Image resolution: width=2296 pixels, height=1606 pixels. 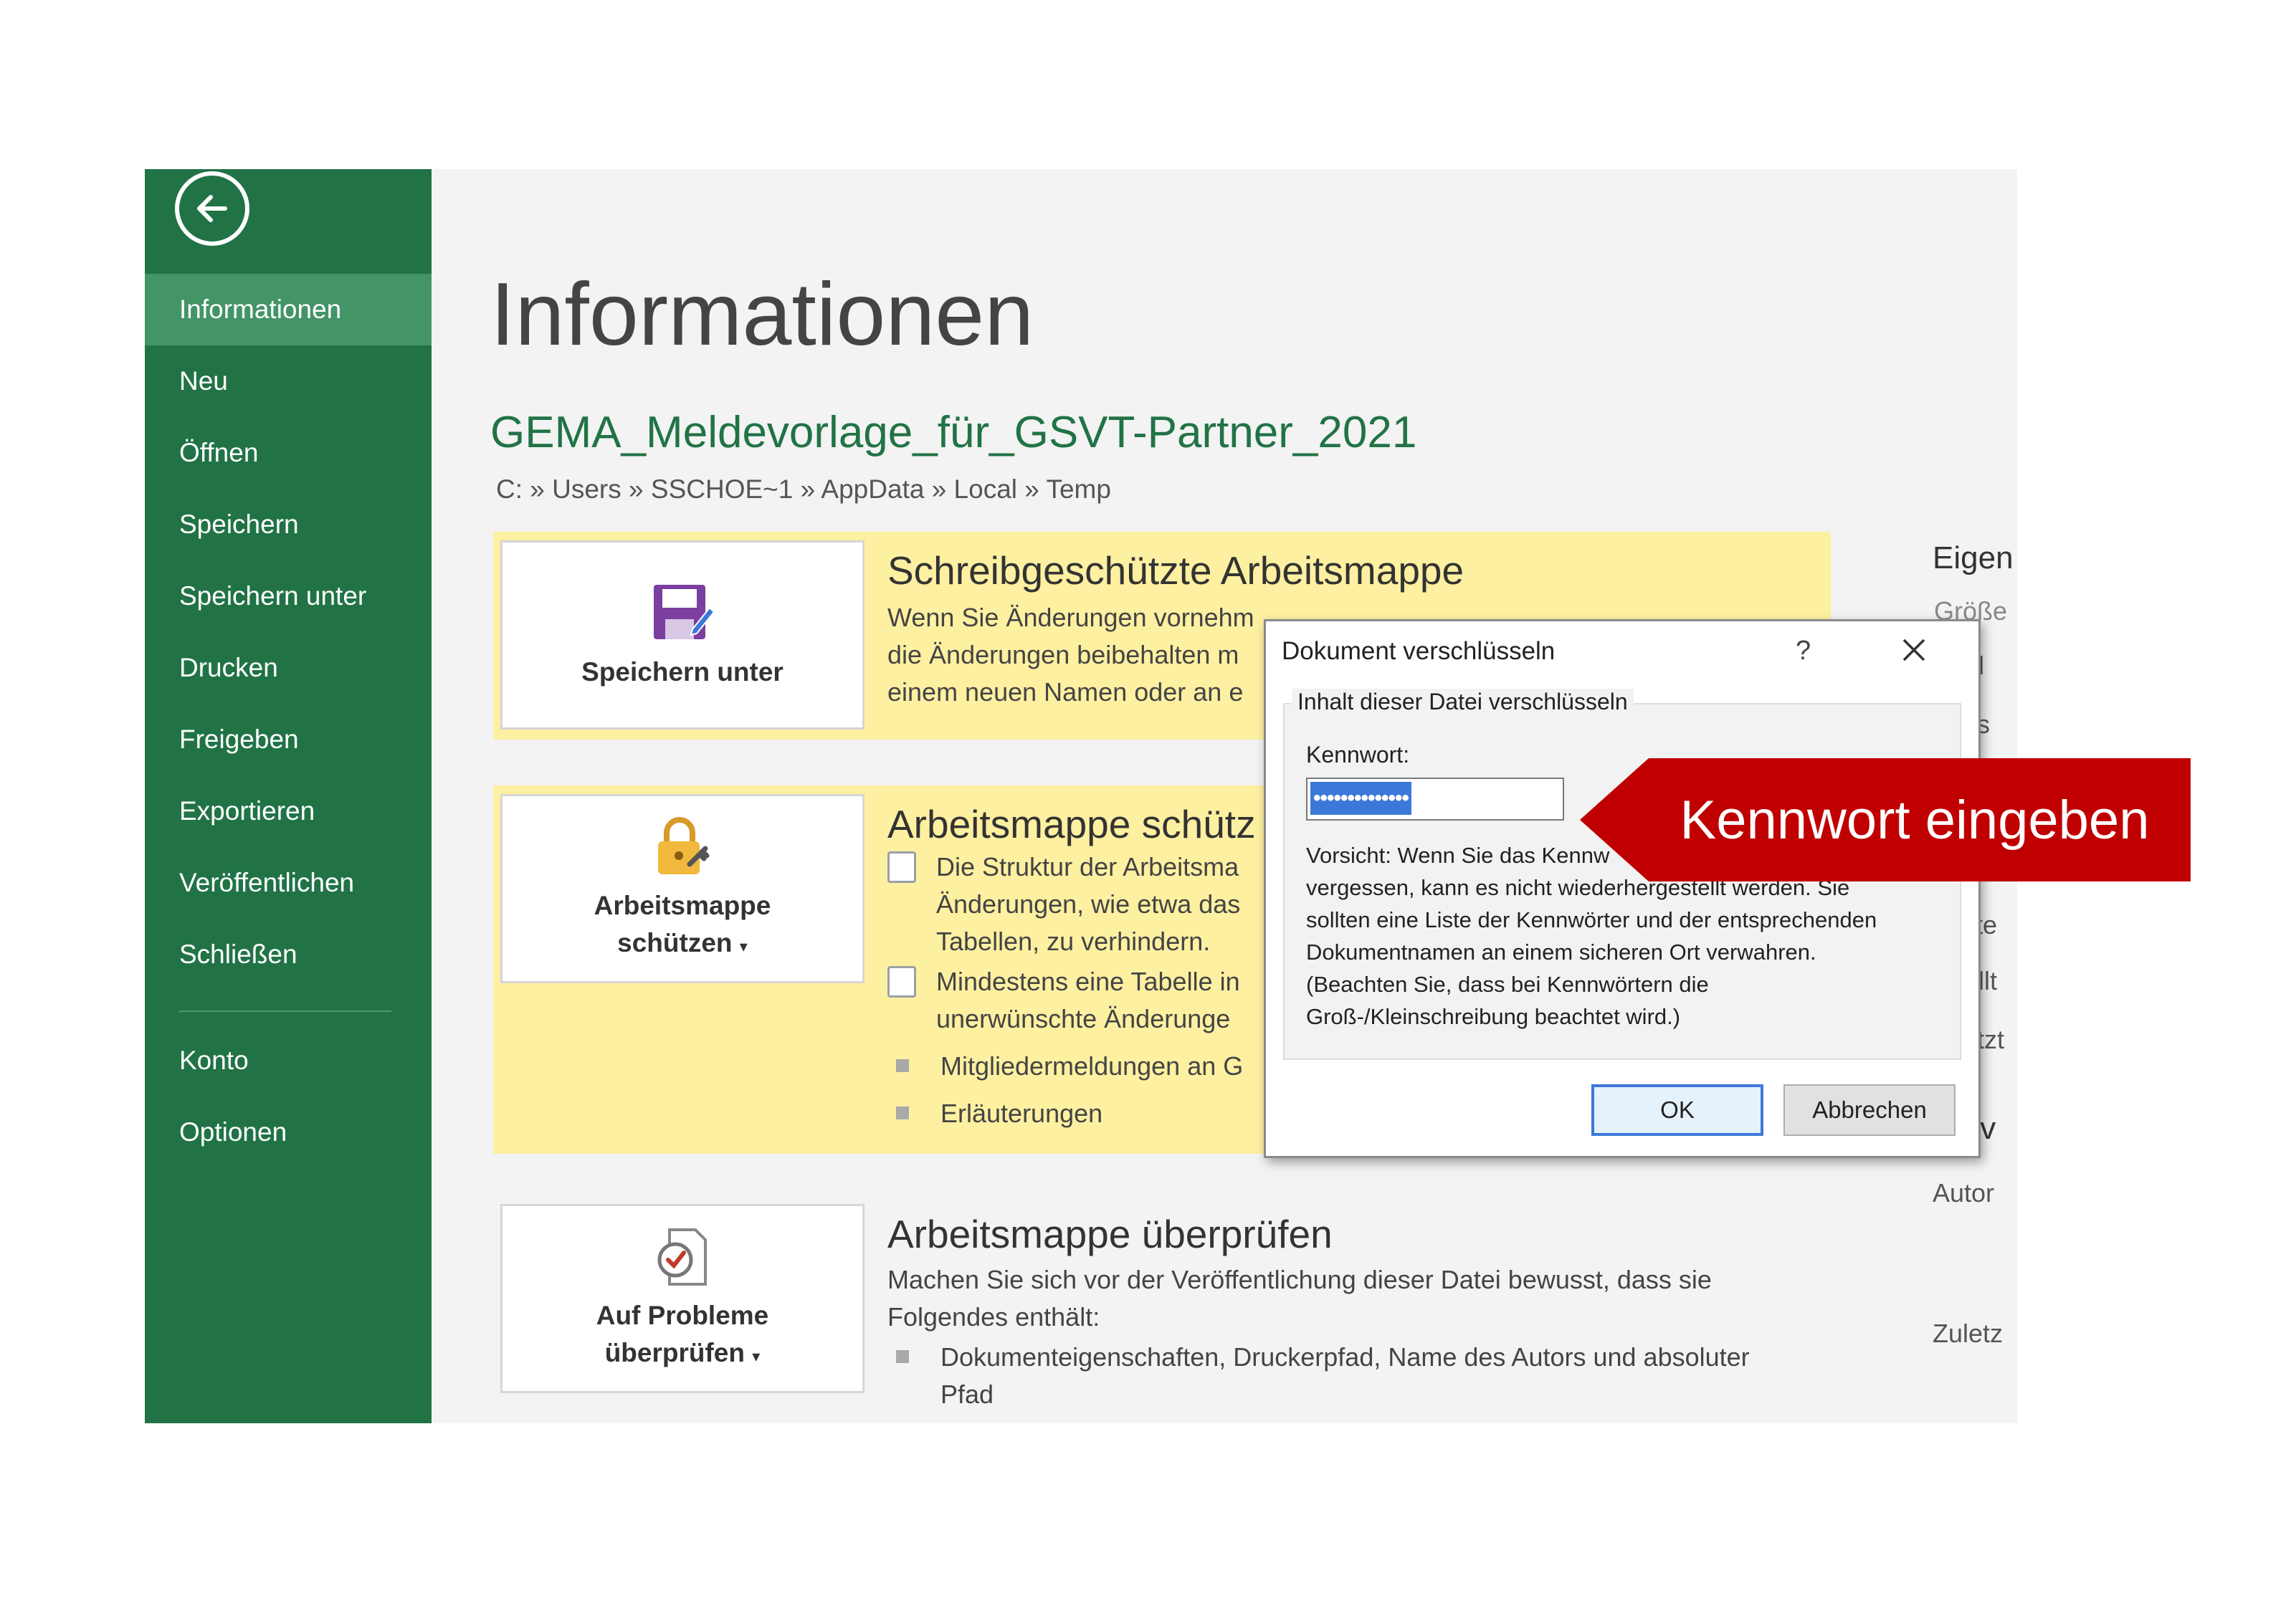 I want to click on bullet-line: Änderungen, wie etwa das, so click(x=1088, y=904).